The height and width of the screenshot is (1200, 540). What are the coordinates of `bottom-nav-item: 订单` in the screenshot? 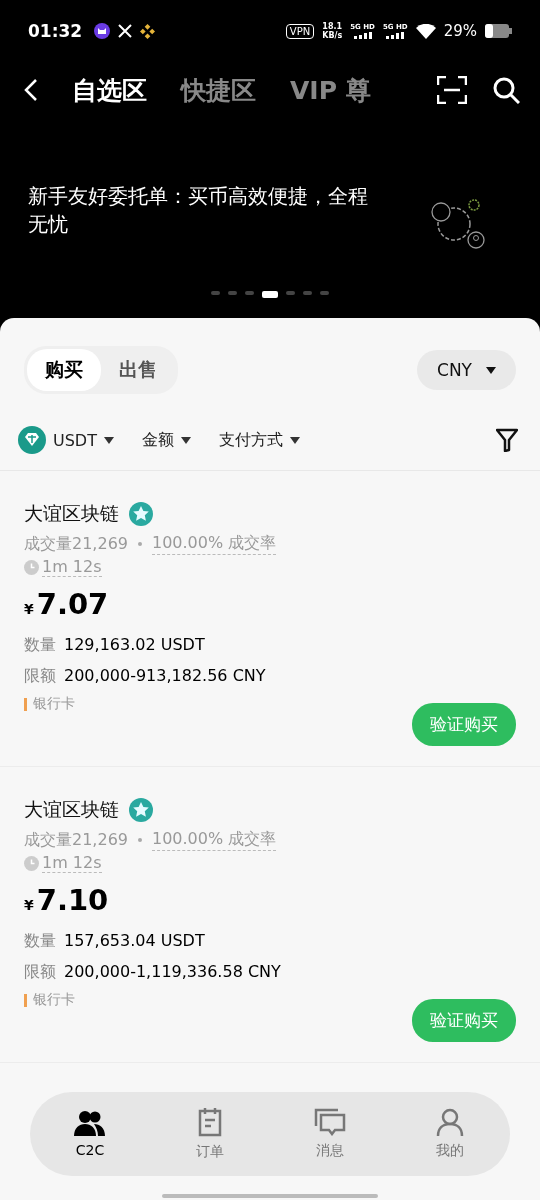 It's located at (210, 1134).